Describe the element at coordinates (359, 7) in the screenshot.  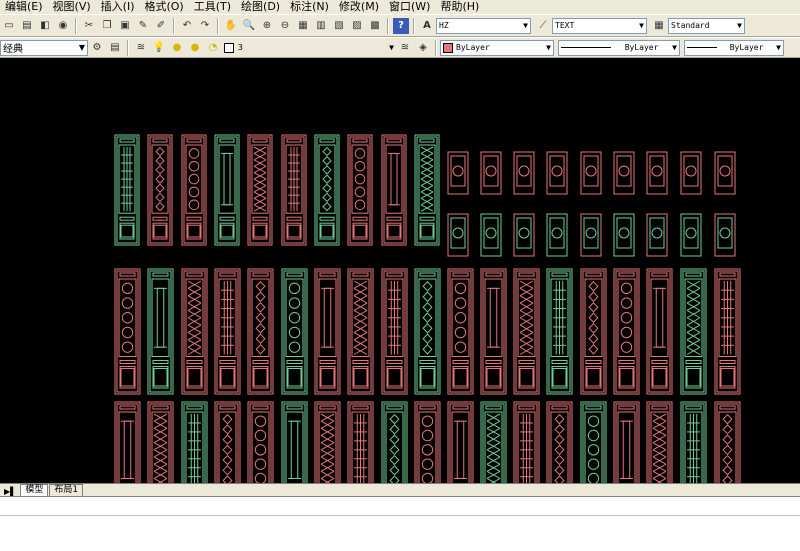
I see `menu-item: 修改(M)` at that location.